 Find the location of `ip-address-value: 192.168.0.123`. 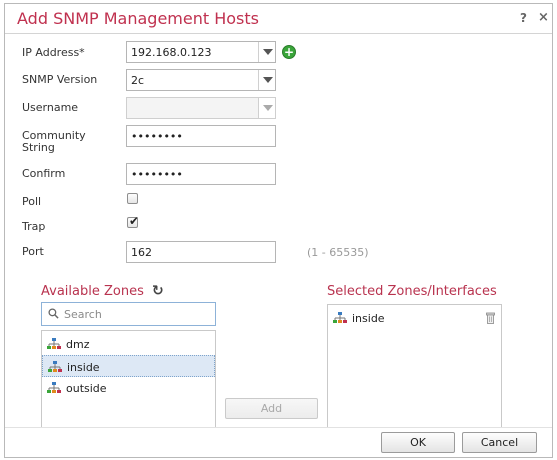

ip-address-value: 192.168.0.123 is located at coordinates (171, 52).